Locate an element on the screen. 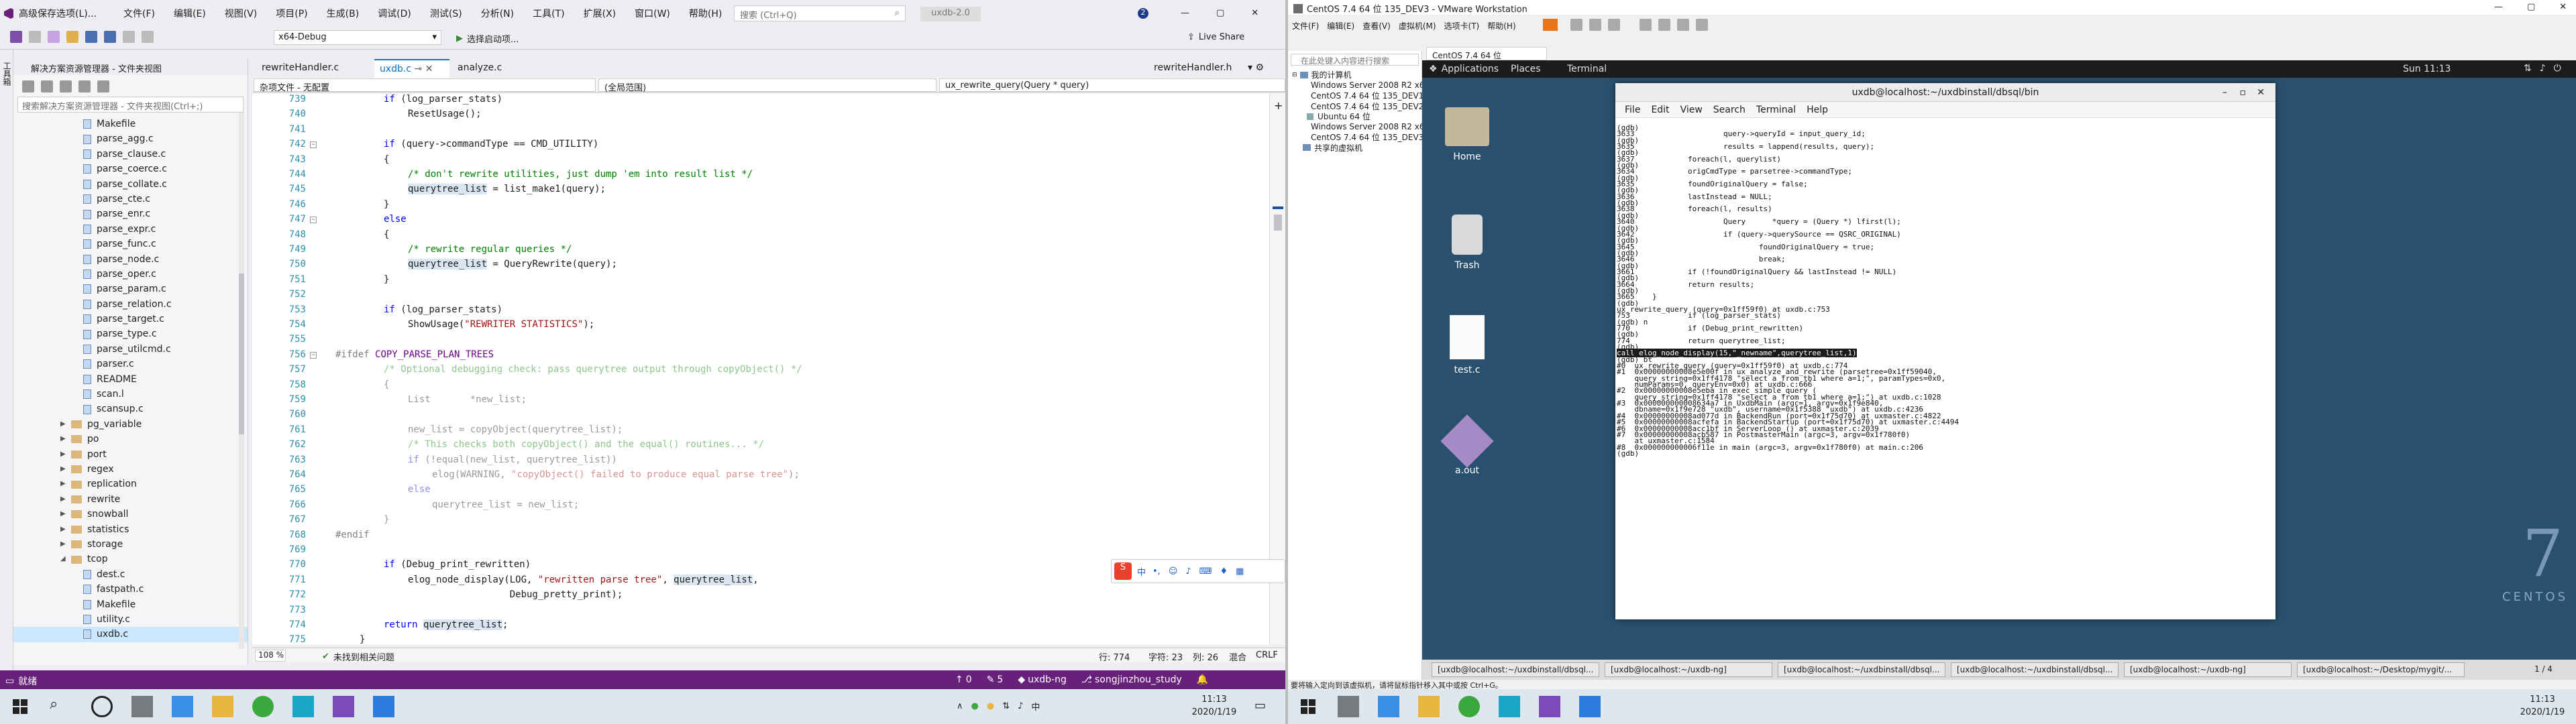  vm-menu-item-5: 帮助(H) is located at coordinates (1501, 26).